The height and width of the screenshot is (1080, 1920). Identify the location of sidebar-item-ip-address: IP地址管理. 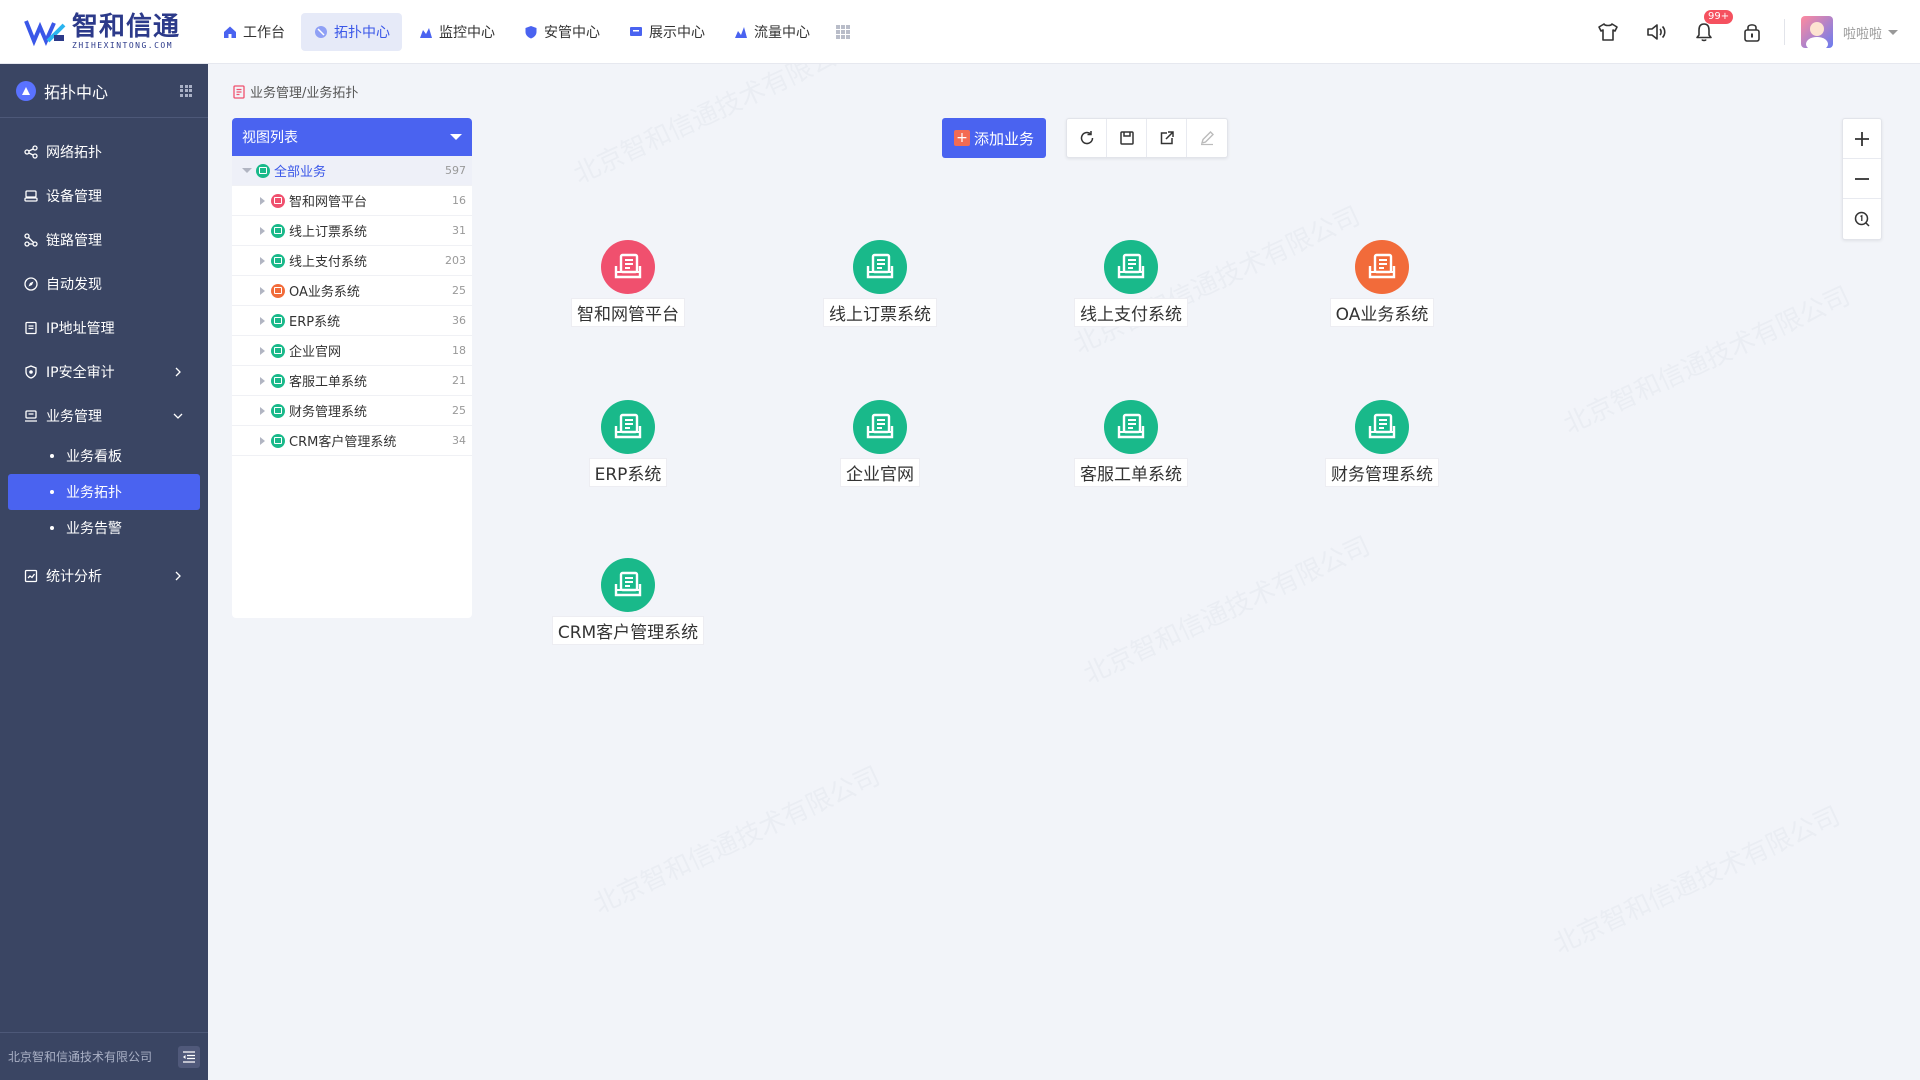
(104, 328).